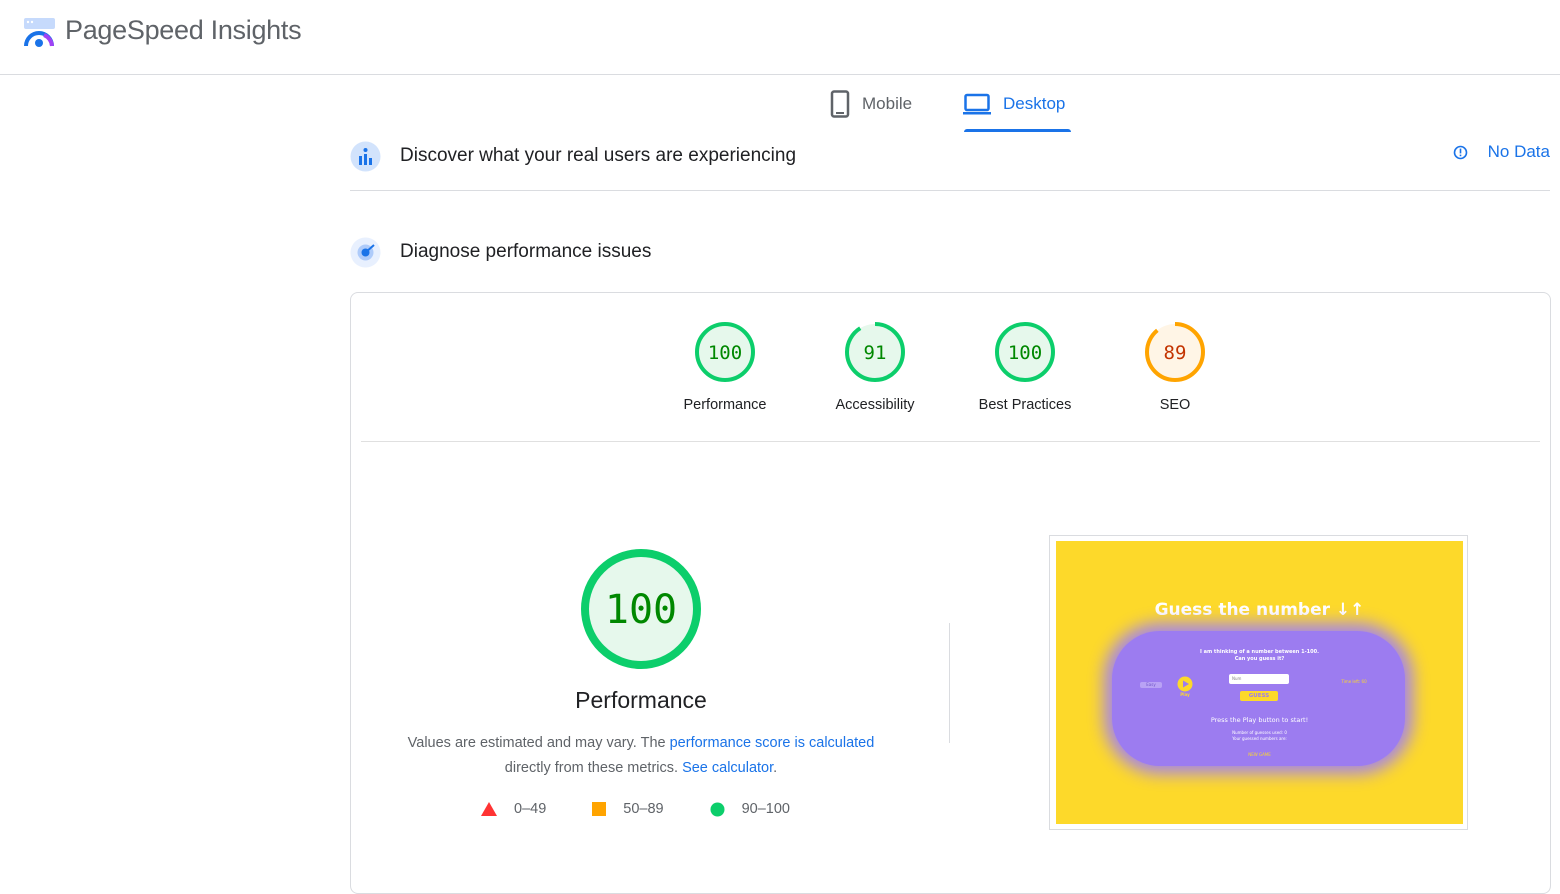 The width and height of the screenshot is (1560, 894). What do you see at coordinates (1259, 652) in the screenshot?
I see `prompt-line1: I am thinking of a number between 1-100.` at bounding box center [1259, 652].